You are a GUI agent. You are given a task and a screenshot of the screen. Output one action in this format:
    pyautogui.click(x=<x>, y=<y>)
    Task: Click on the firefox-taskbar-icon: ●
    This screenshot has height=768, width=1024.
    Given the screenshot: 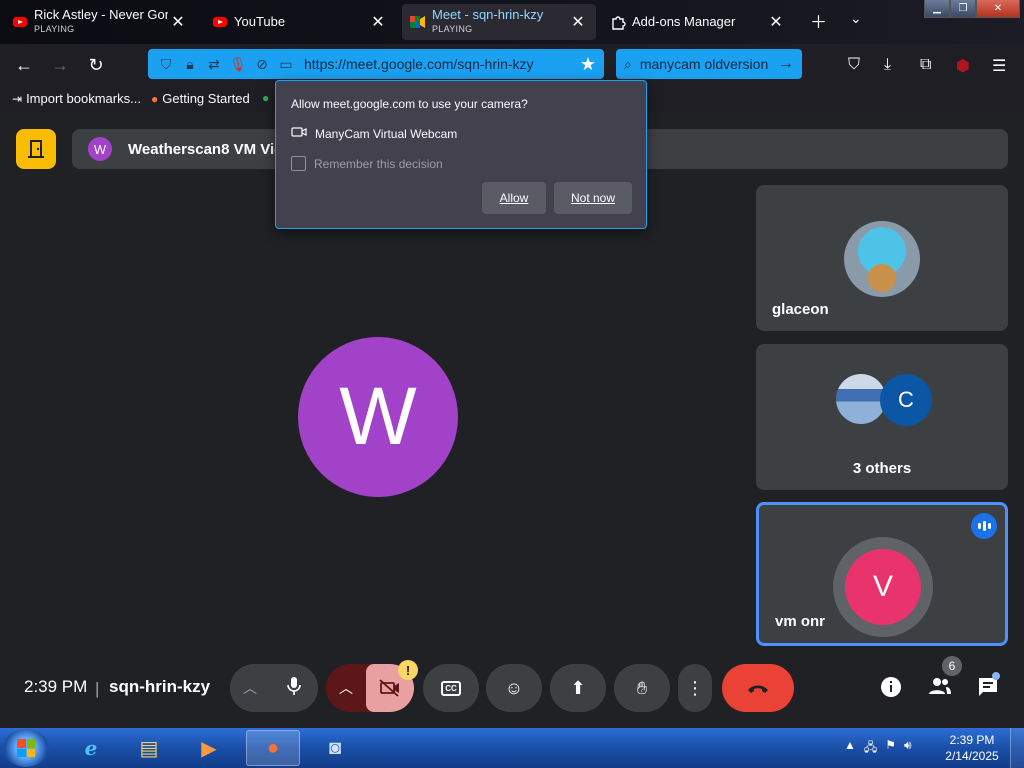 What is the action you would take?
    pyautogui.click(x=273, y=748)
    